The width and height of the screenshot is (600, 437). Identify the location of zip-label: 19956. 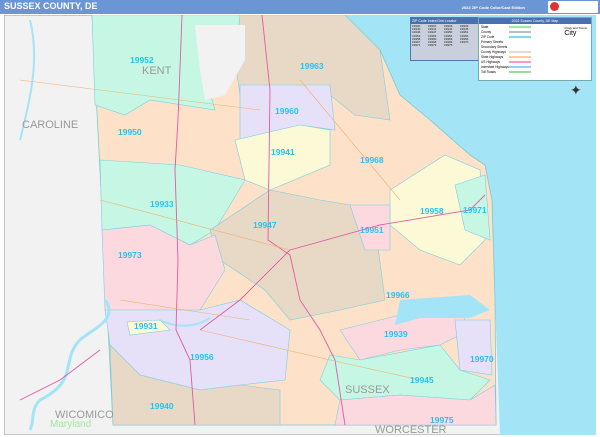
(202, 357).